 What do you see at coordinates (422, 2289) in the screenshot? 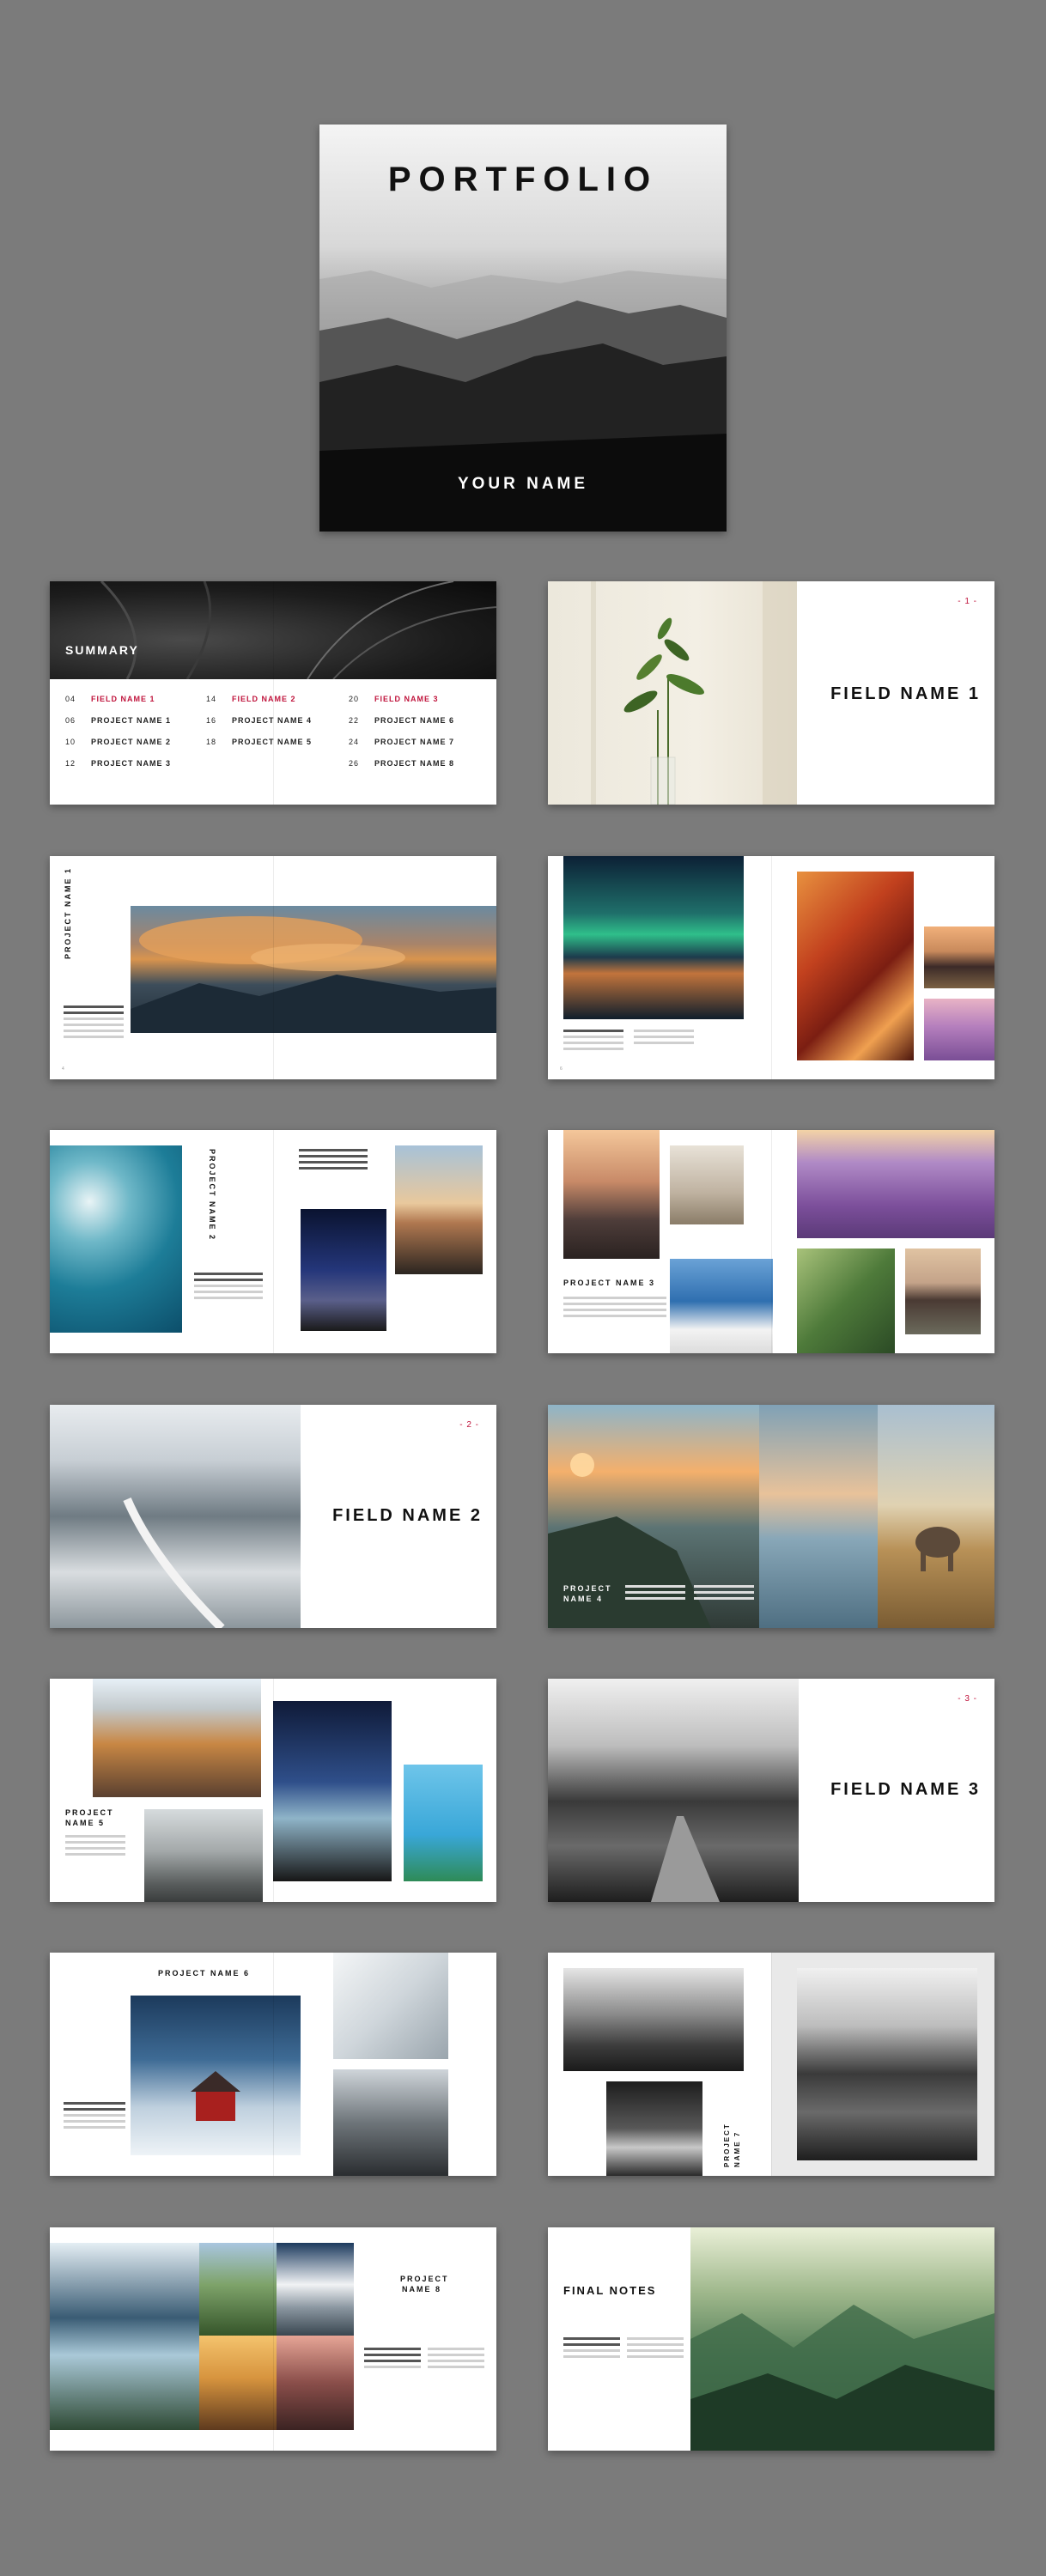
I see `project-title-line2: NAME 8` at bounding box center [422, 2289].